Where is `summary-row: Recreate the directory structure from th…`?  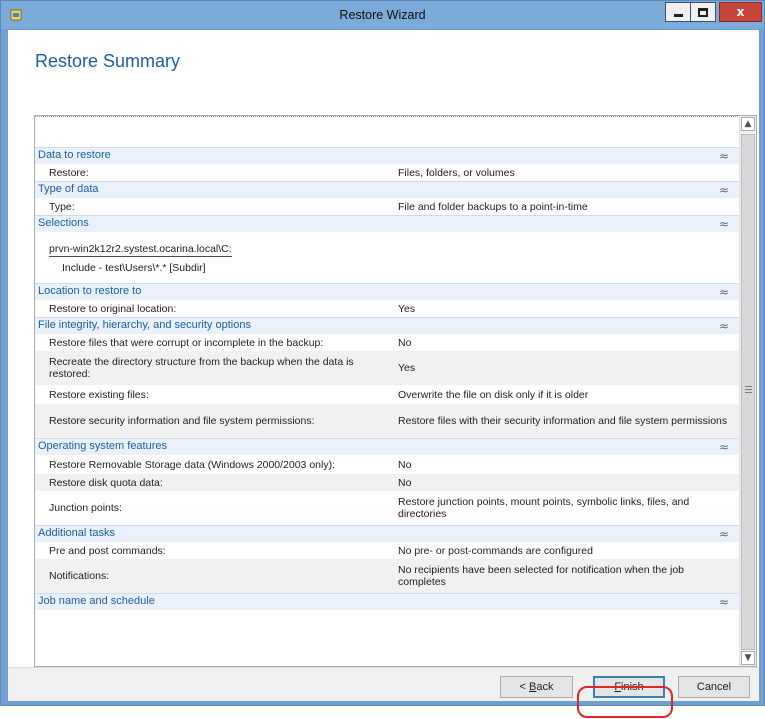 summary-row: Recreate the directory structure from th… is located at coordinates (387, 368).